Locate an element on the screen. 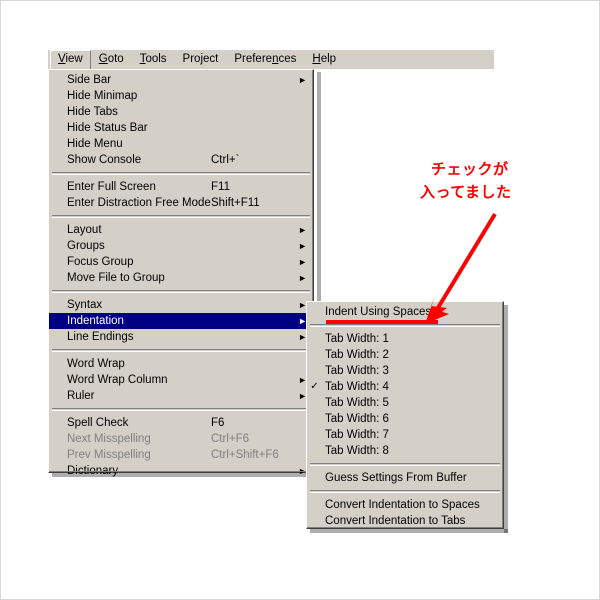 Image resolution: width=600 pixels, height=600 pixels. annotation-text-line1: チェックが is located at coordinates (470, 169).